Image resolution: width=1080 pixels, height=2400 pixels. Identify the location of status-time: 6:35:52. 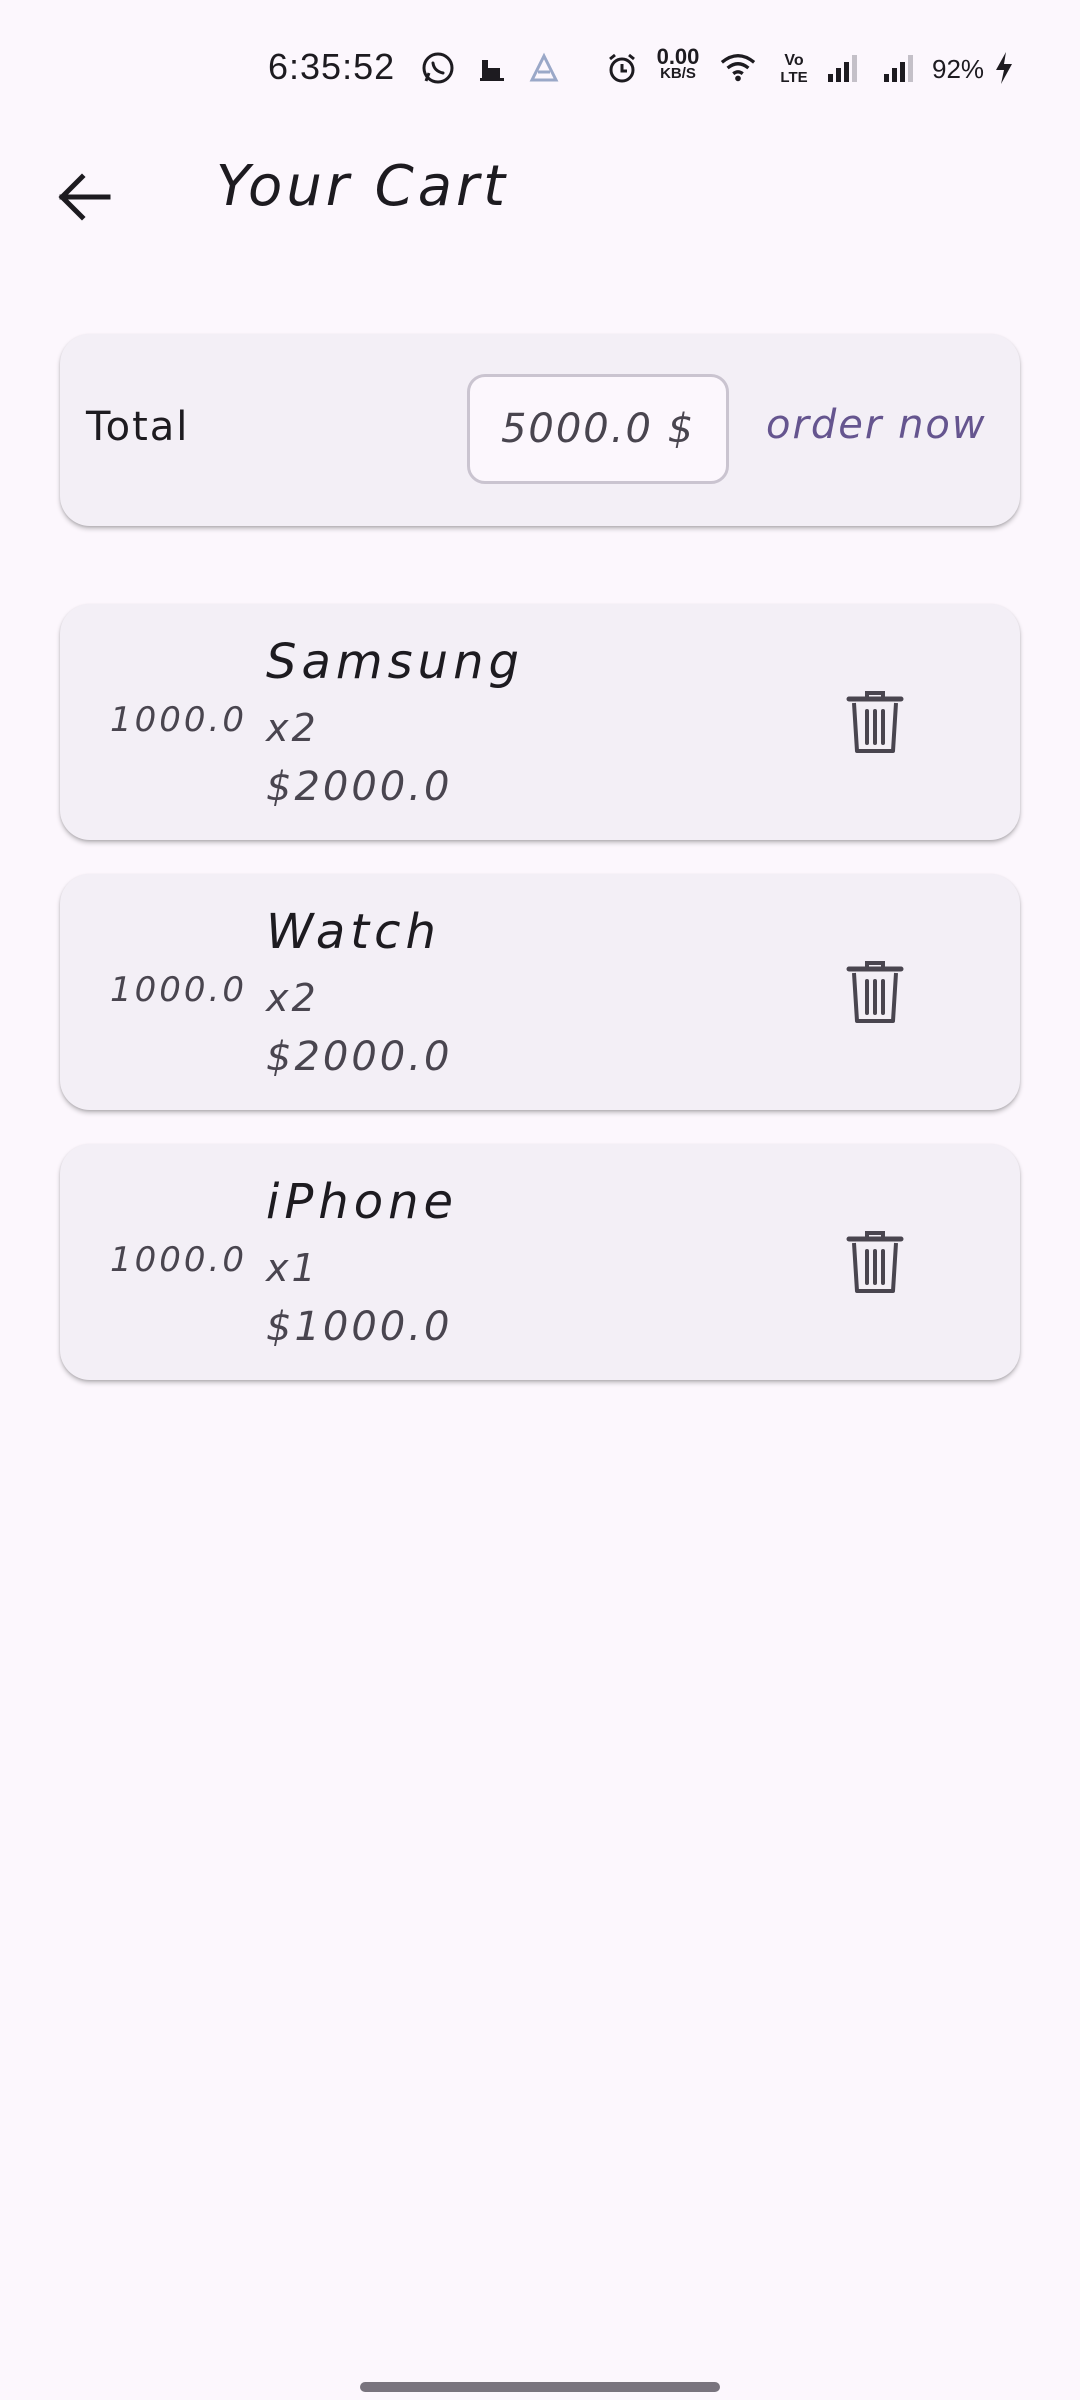
(332, 66).